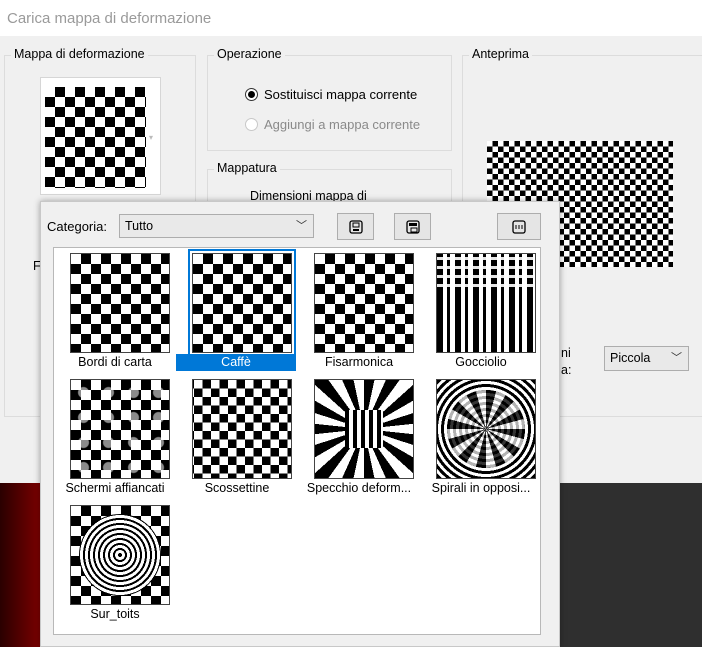  I want to click on category-label: Categoria:, so click(77, 226).